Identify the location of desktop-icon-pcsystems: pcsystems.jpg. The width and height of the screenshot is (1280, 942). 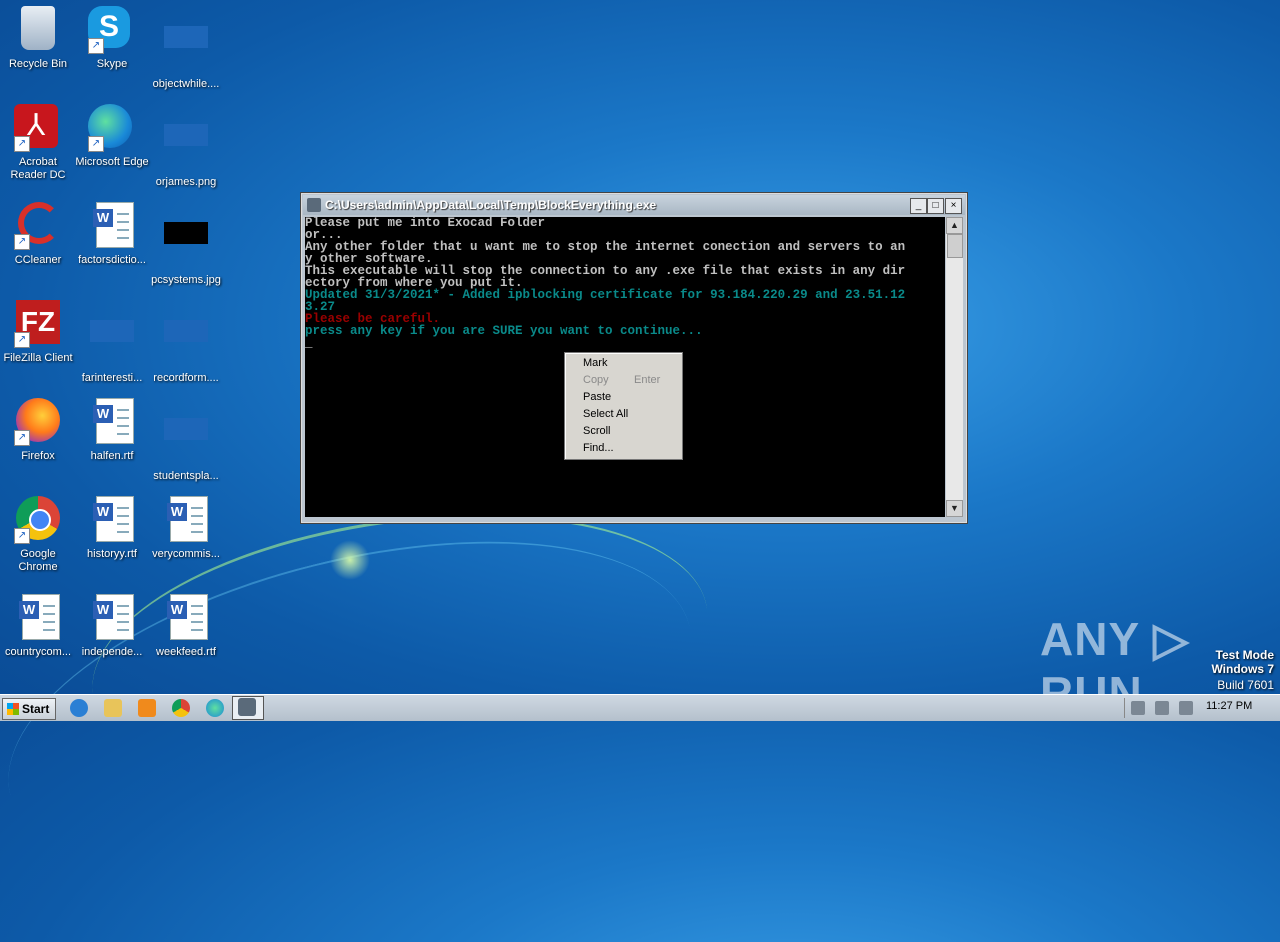
(186, 244).